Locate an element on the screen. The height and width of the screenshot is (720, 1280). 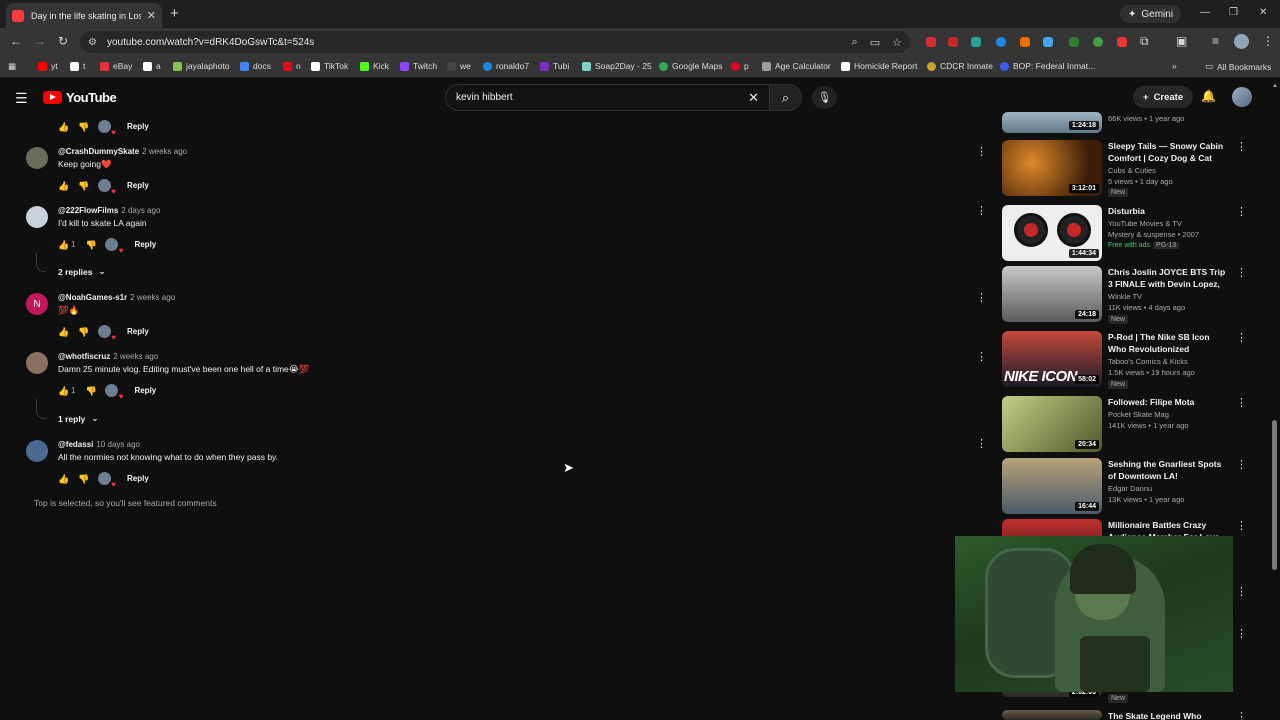
side-panel-icon: ▣ is located at coordinates (1181, 41).